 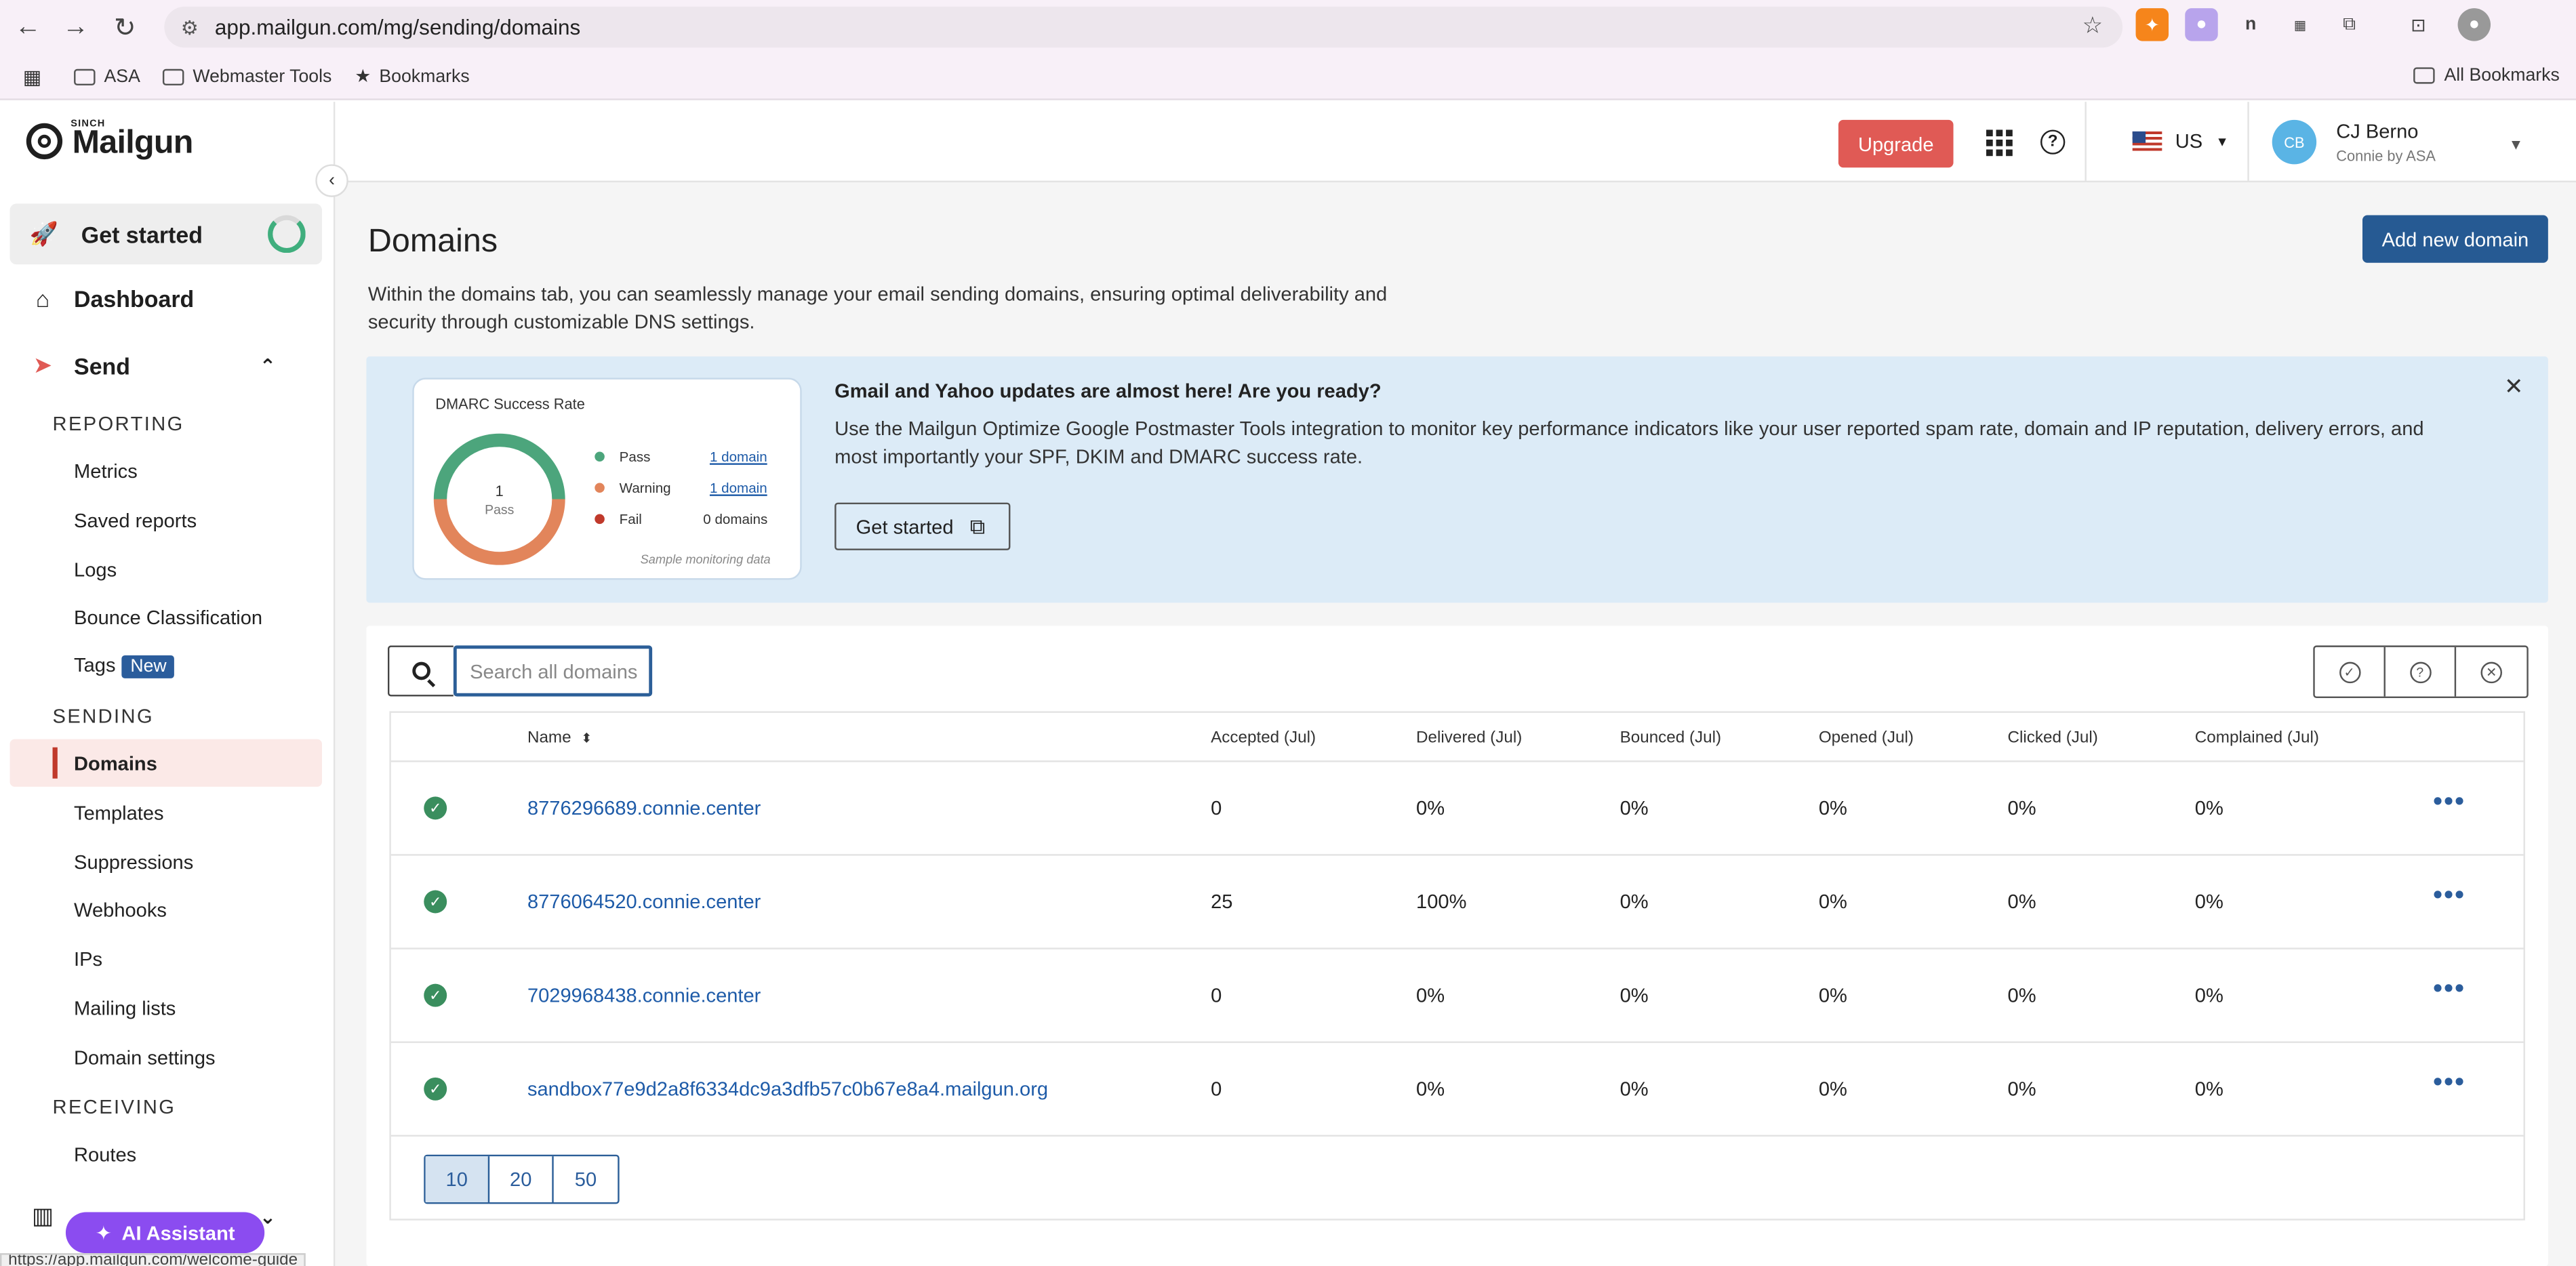 I want to click on domain-link: 8776296689.connie.center, so click(x=644, y=808).